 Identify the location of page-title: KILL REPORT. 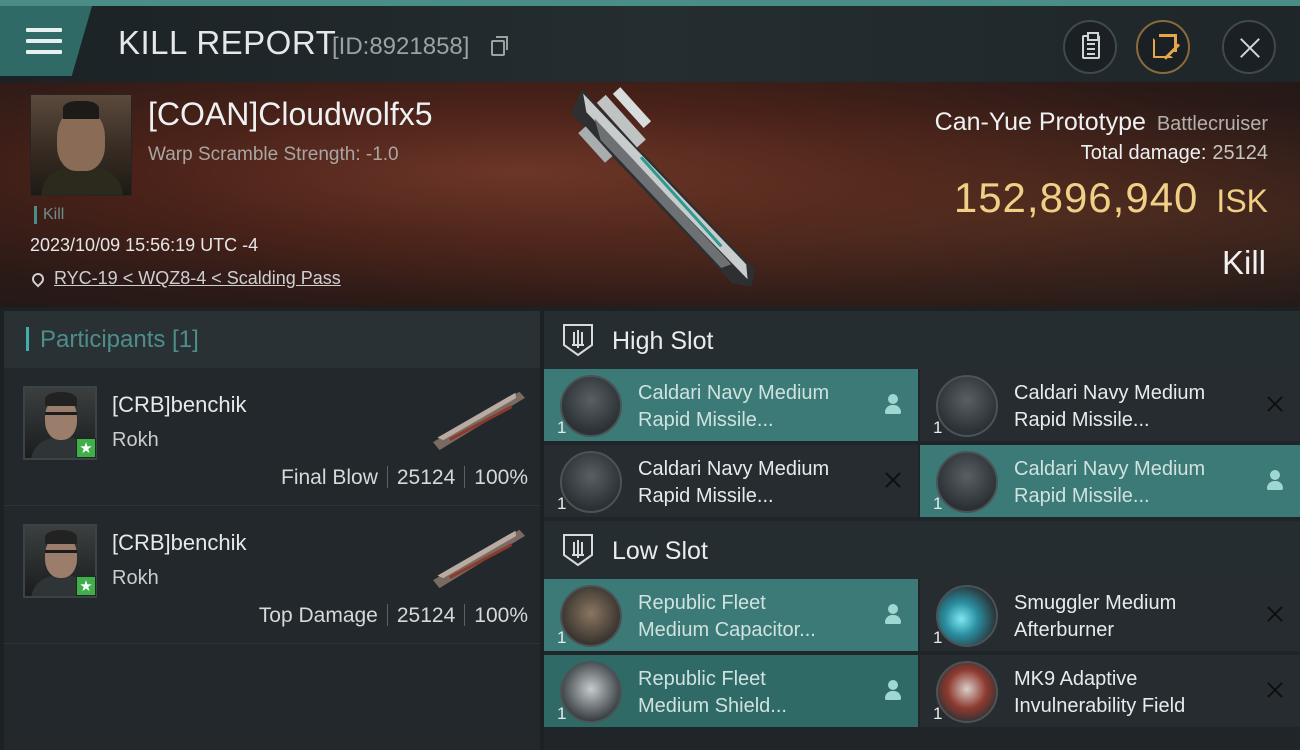
(227, 42).